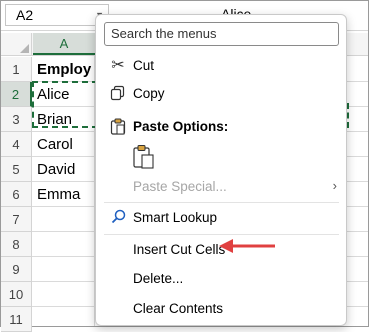 Image resolution: width=369 pixels, height=332 pixels. I want to click on cell-a6: Emma, so click(64, 194).